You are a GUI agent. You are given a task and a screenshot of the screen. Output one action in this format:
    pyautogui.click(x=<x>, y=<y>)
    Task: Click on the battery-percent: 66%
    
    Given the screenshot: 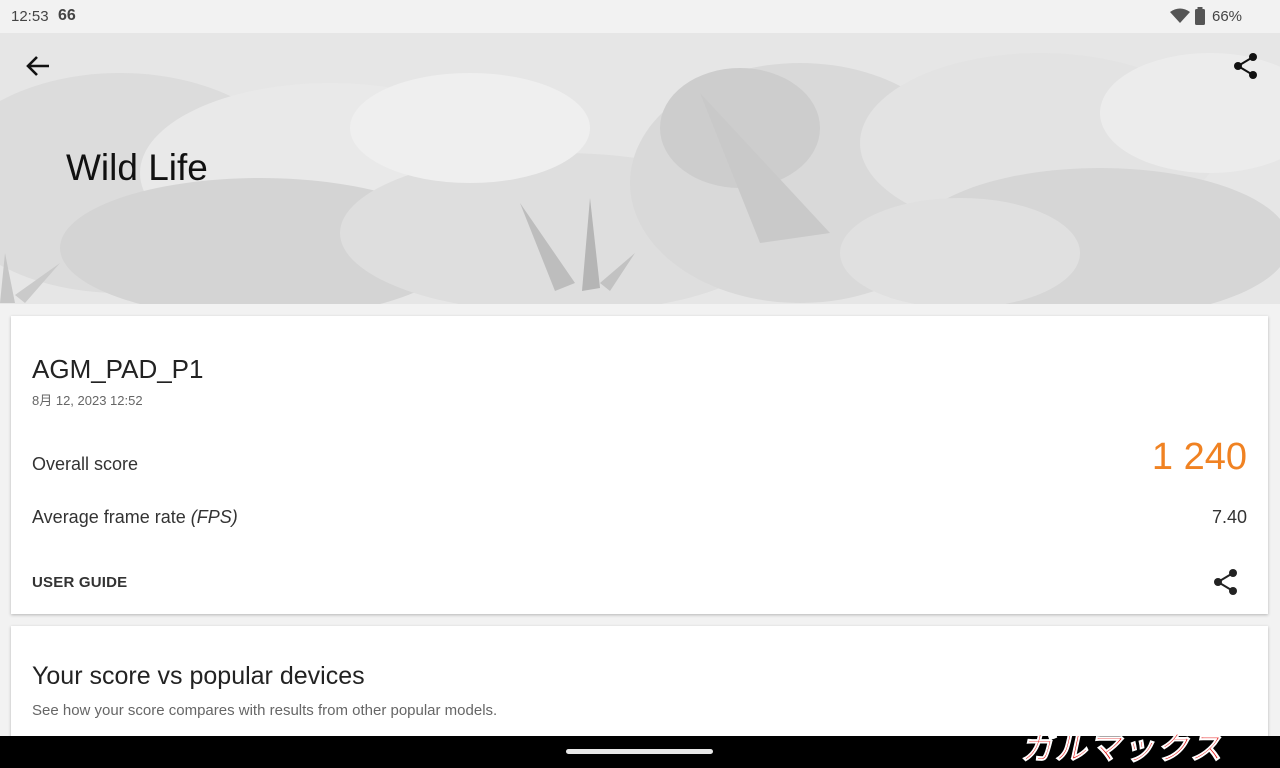 What is the action you would take?
    pyautogui.click(x=1227, y=16)
    